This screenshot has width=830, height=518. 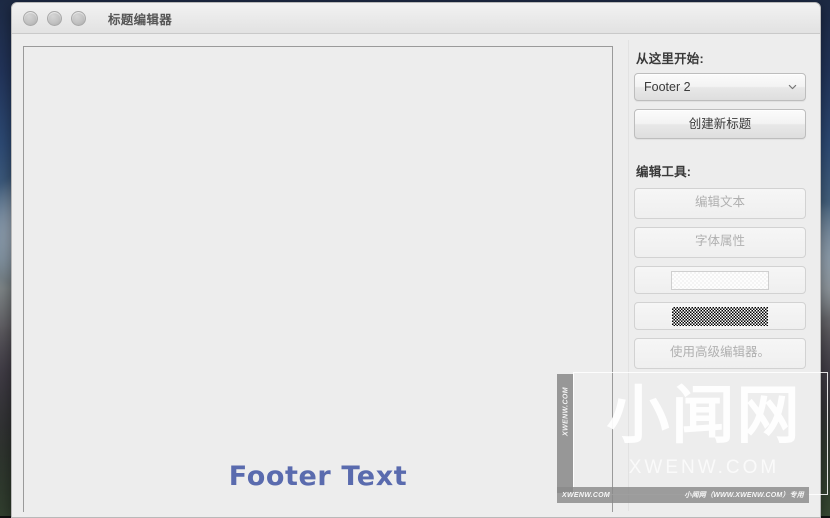 I want to click on editing-tools-label: 编辑工具:, so click(x=664, y=172).